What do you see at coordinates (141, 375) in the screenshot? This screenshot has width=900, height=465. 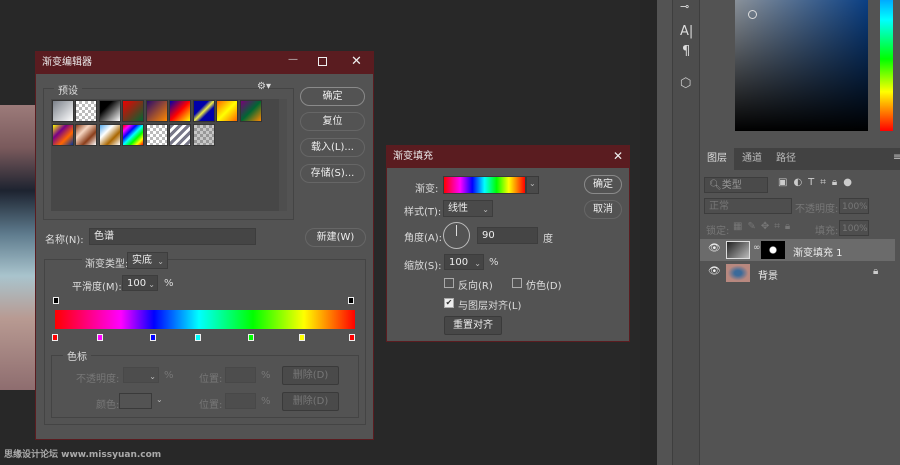 I see `stop-opacity-input: ⌄` at bounding box center [141, 375].